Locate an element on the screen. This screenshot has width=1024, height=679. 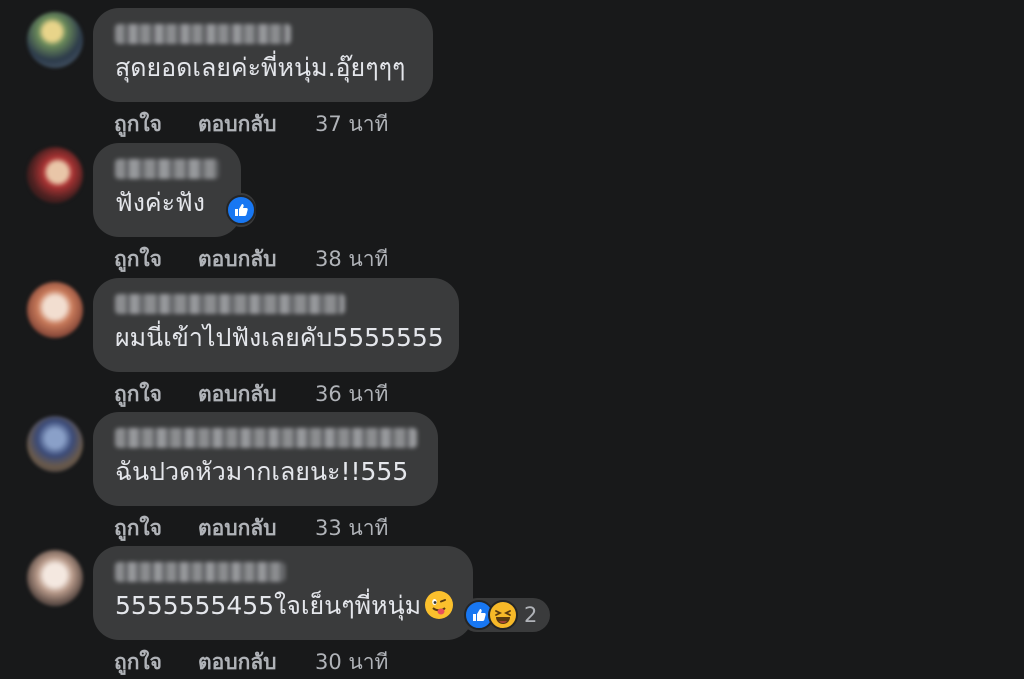
comment-bubble: ผมนี่เข้าไปฟังเลยคับ5555555 is located at coordinates (276, 325).